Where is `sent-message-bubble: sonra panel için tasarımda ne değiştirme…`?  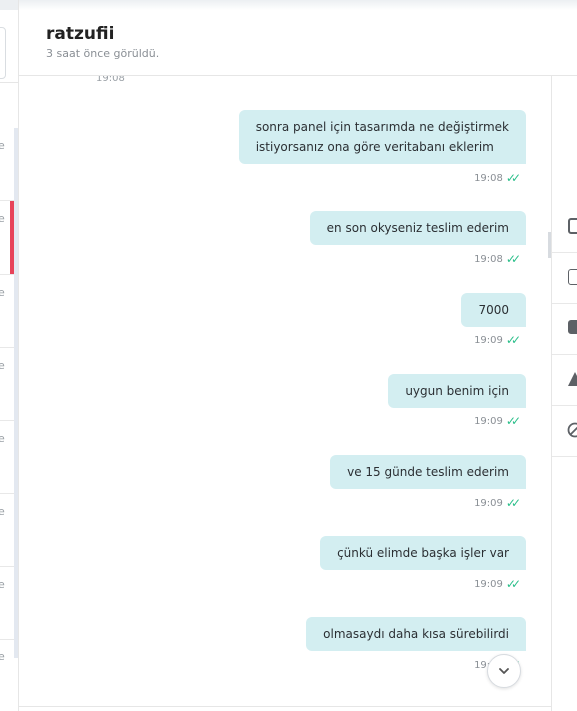
sent-message-bubble: sonra panel için tasarımda ne değiştirme… is located at coordinates (382, 137).